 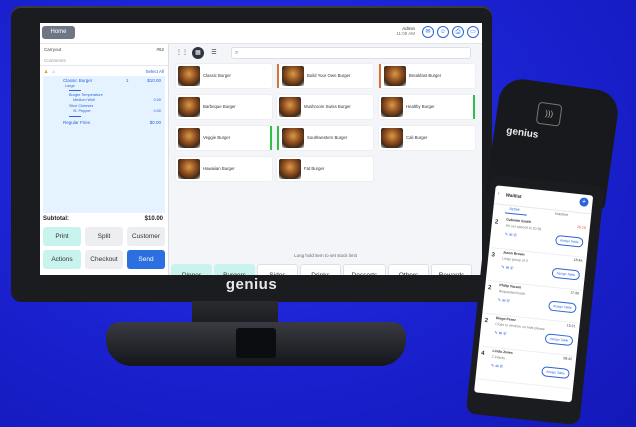 I want to click on guest-name: Linda Jones, so click(x=502, y=351).